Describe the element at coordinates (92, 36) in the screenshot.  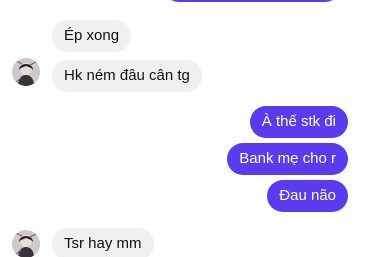
I see `incoming-message-bubble: Ép xong` at that location.